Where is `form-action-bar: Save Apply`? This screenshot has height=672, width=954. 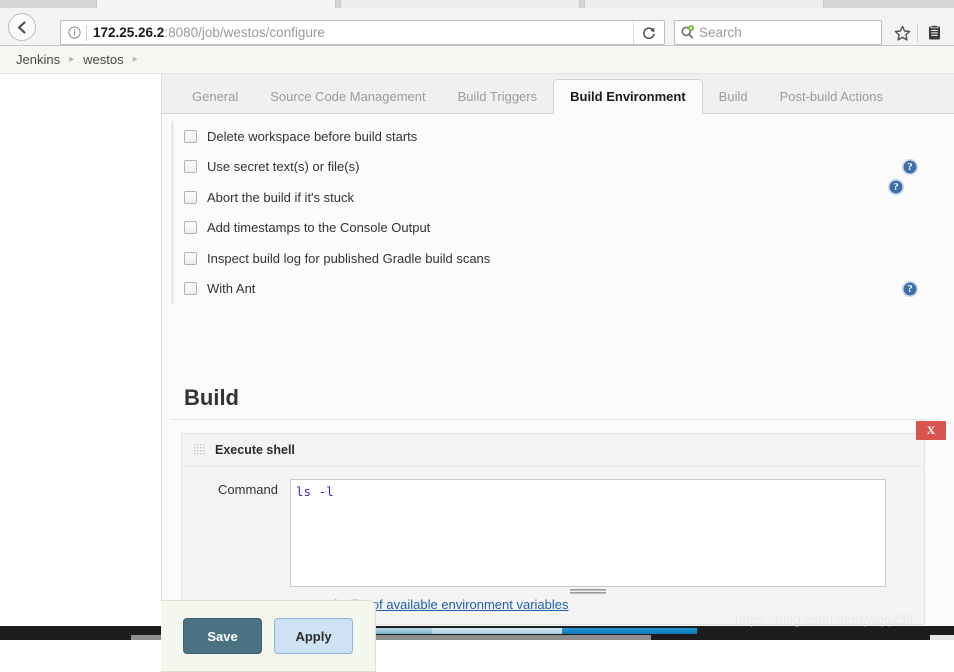 form-action-bar: Save Apply is located at coordinates (268, 636).